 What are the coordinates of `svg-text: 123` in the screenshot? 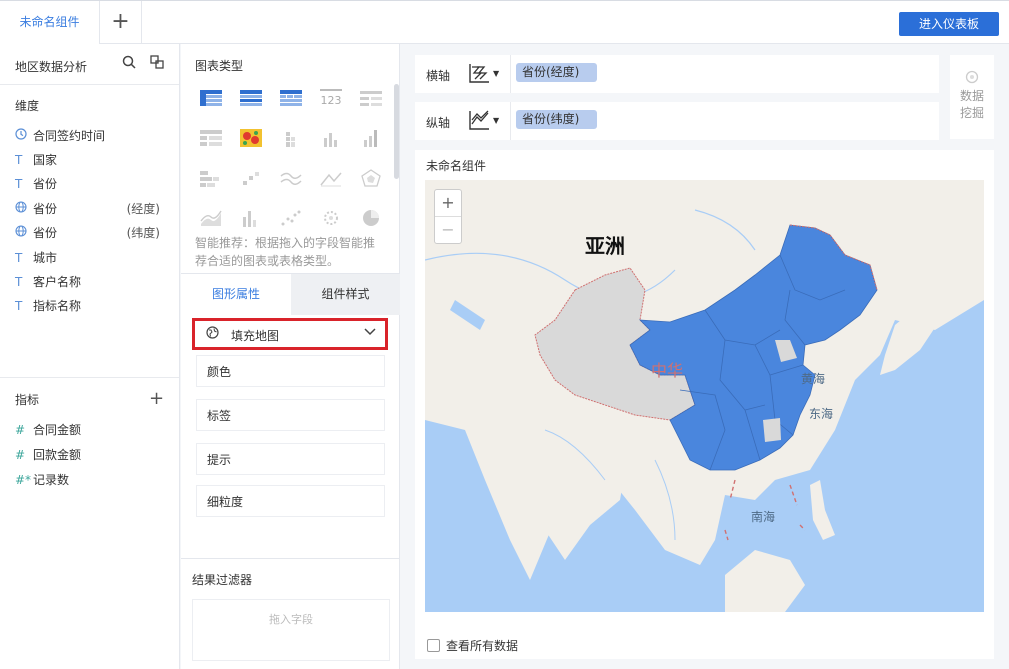 It's located at (331, 100).